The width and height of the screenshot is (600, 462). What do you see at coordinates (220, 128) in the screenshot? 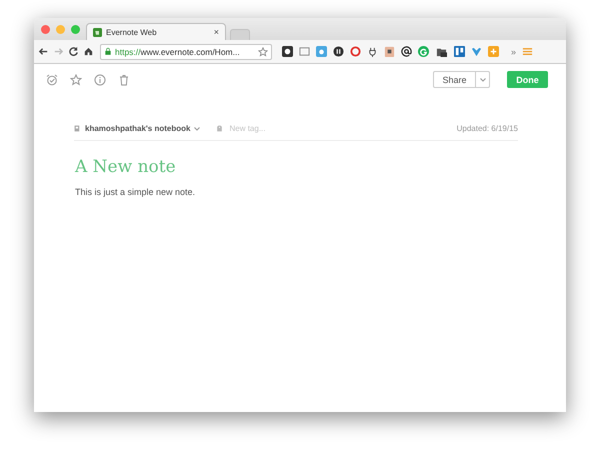
I see `tag-icon` at bounding box center [220, 128].